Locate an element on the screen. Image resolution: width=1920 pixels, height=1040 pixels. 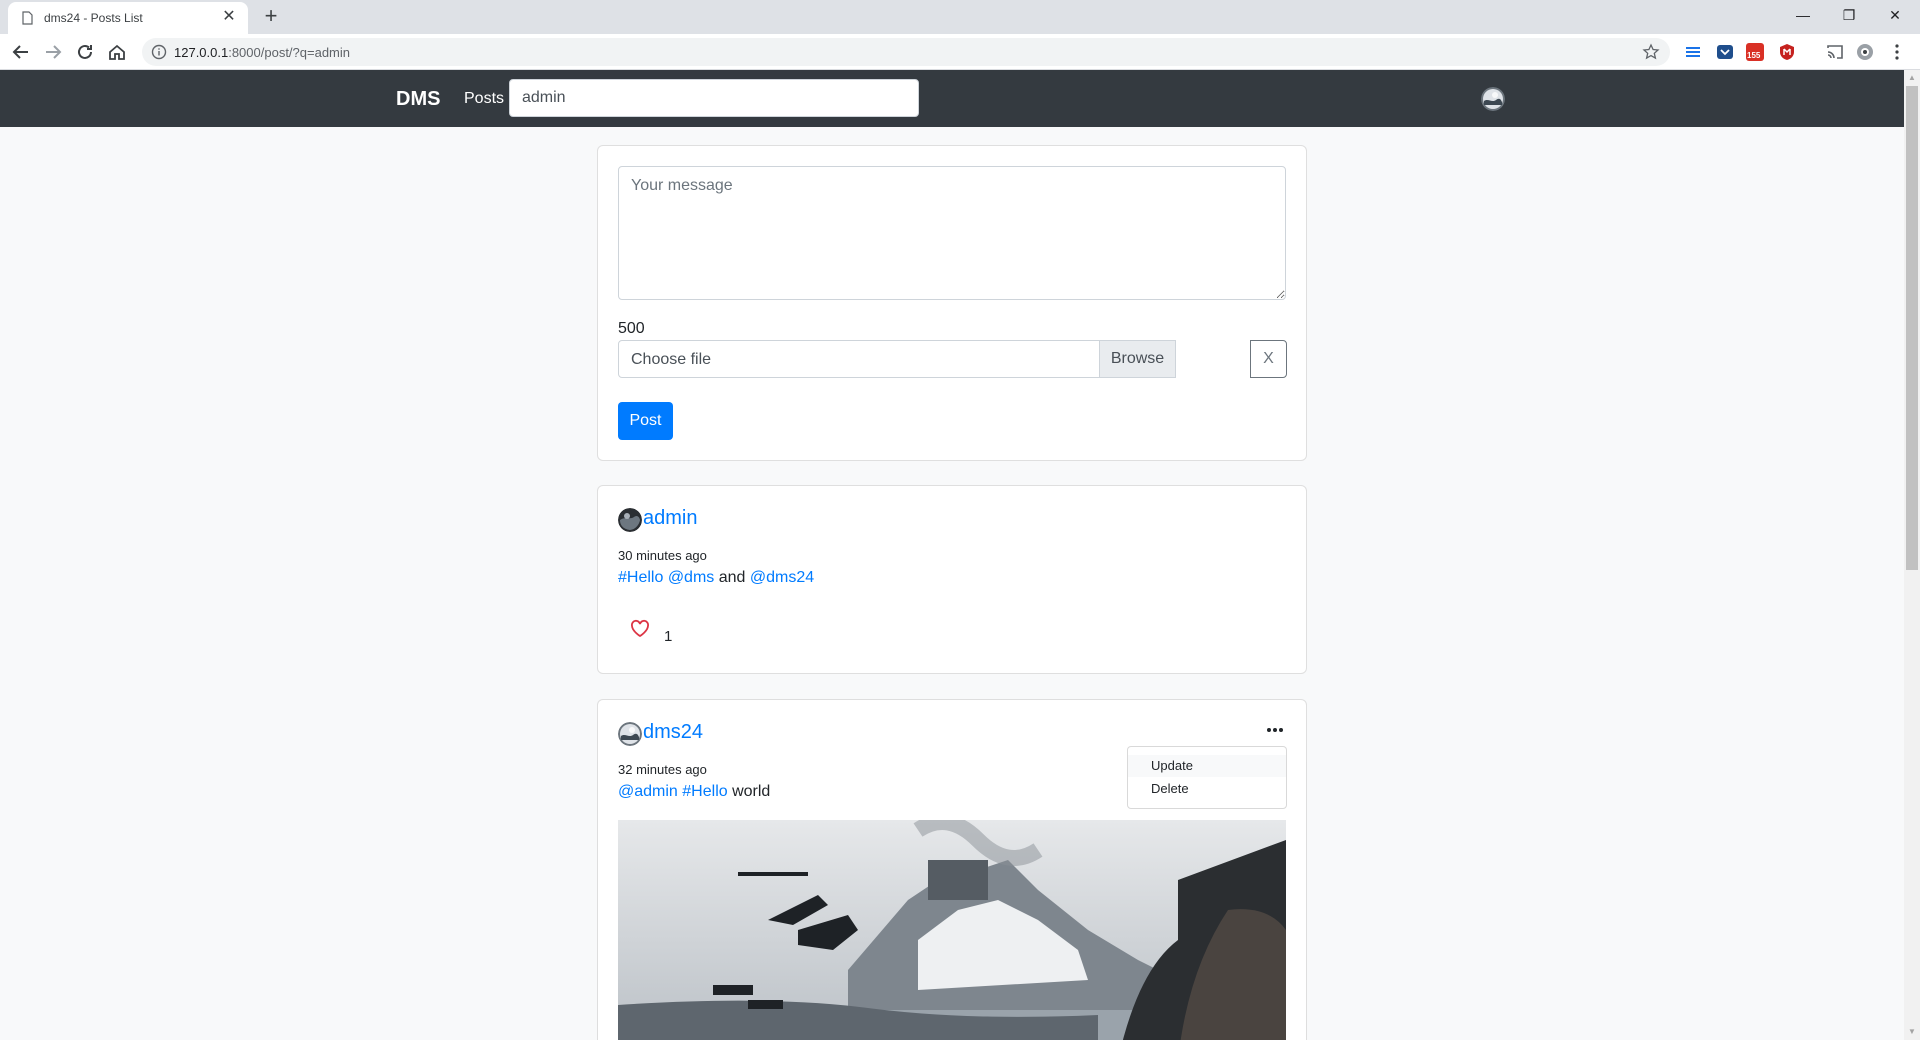
post-image is located at coordinates (952, 930).